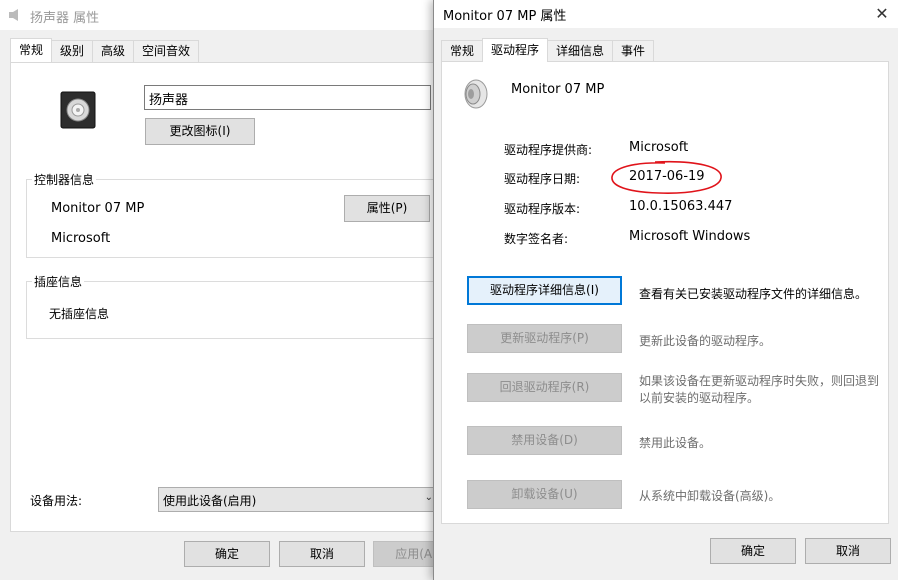 The image size is (898, 580). What do you see at coordinates (13, 15) in the screenshot?
I see `speaker-app-icon` at bounding box center [13, 15].